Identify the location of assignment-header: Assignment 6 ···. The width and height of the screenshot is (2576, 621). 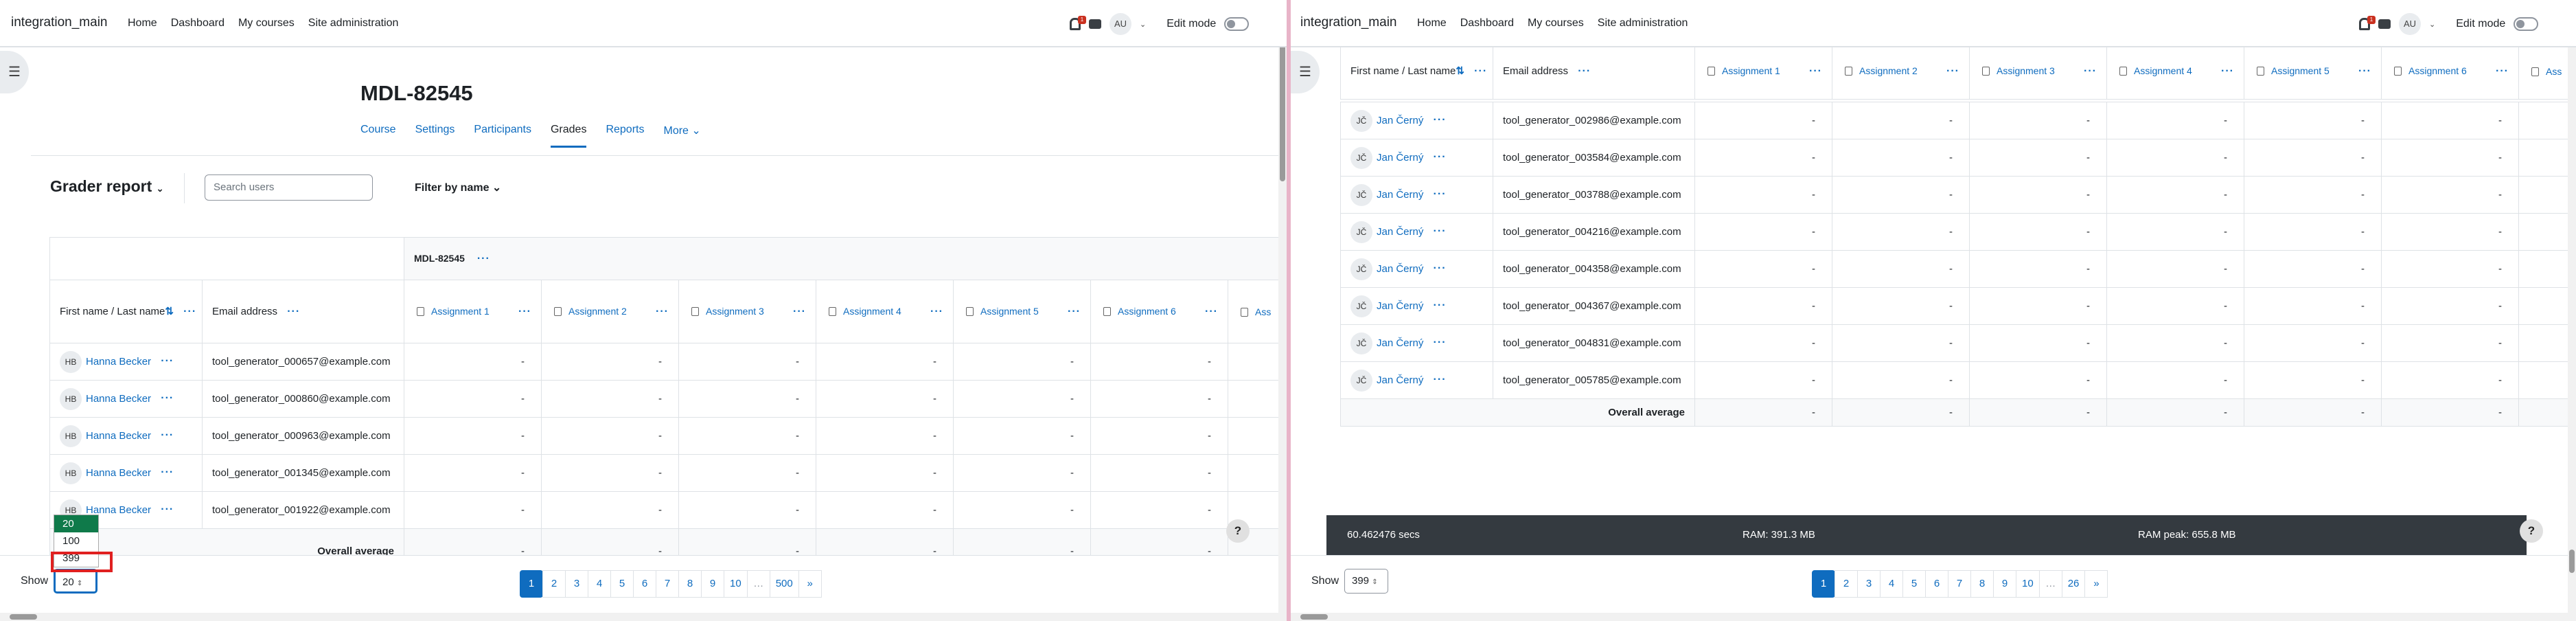
(1159, 311).